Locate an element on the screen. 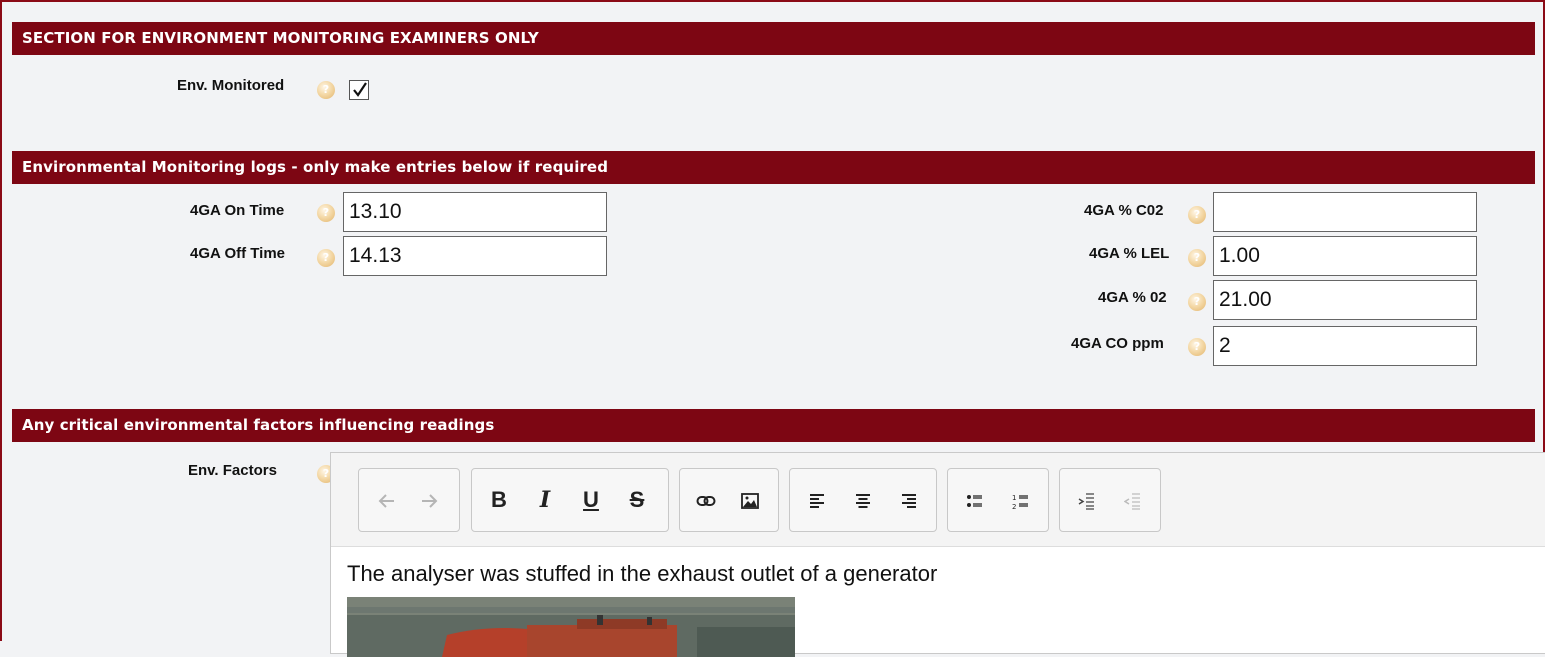 The width and height of the screenshot is (1545, 657). lel-input: 1.00 is located at coordinates (1345, 256).